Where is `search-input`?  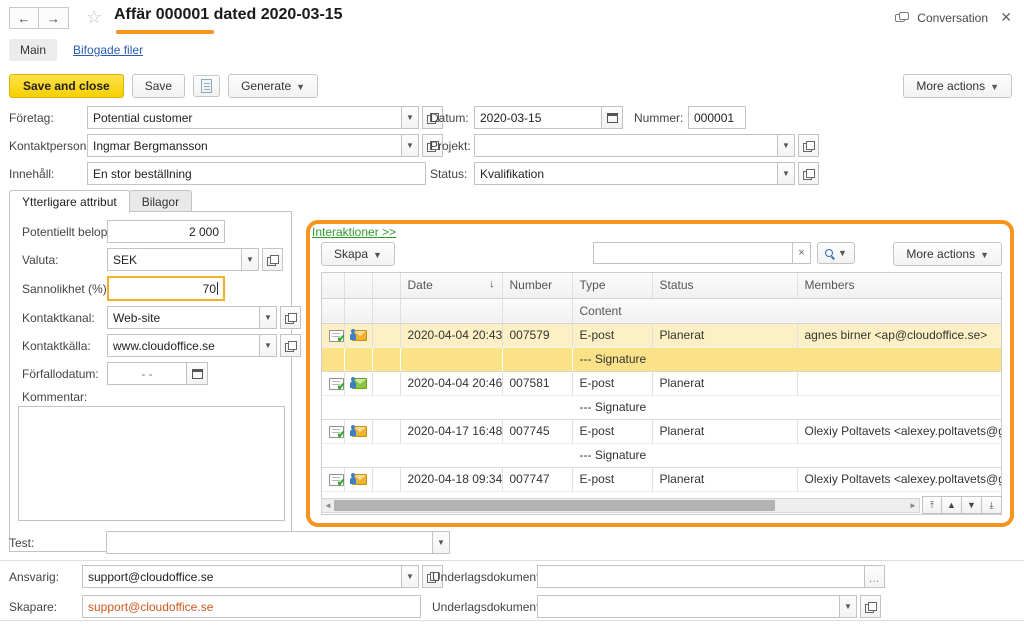
search-input is located at coordinates (693, 253).